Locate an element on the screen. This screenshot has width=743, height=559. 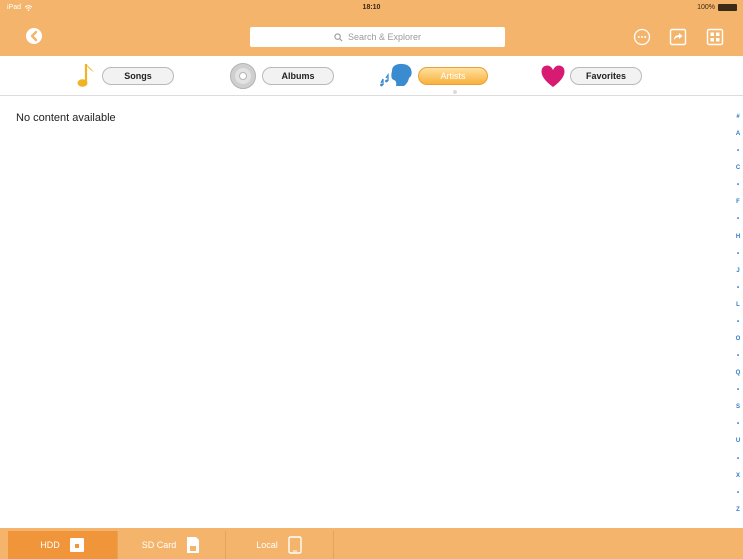
singer-icon is located at coordinates (396, 75).